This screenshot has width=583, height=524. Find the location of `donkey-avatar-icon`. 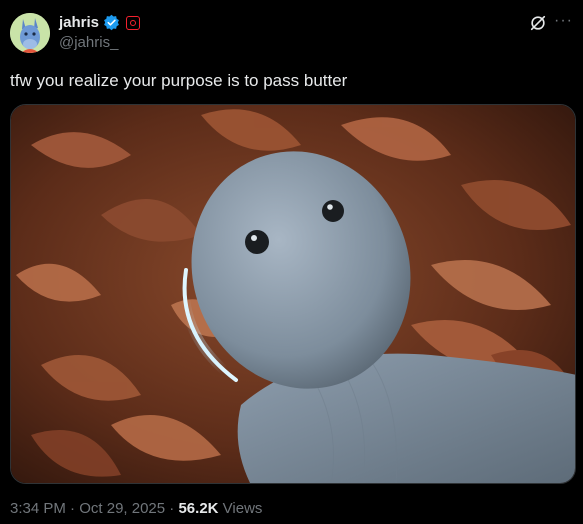

donkey-avatar-icon is located at coordinates (30, 33).